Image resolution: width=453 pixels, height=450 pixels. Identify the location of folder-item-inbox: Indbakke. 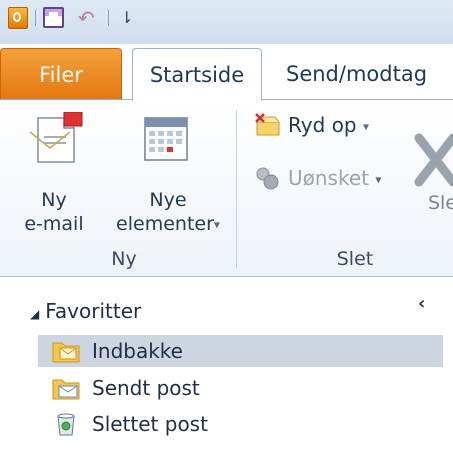
(240, 351).